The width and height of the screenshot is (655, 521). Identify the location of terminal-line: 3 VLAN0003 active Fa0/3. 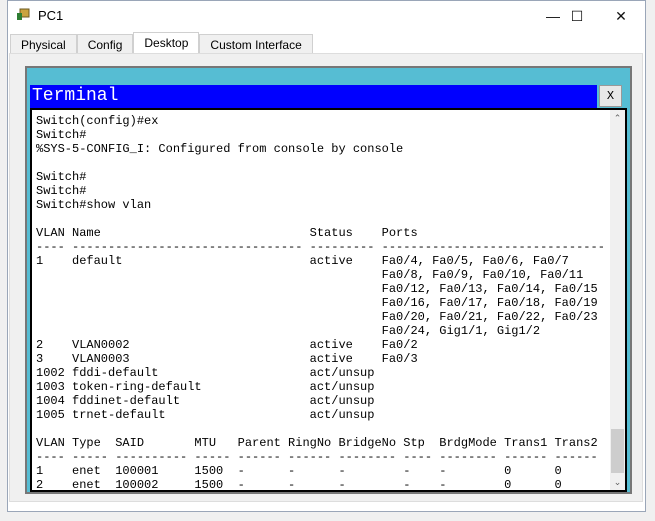
(227, 359).